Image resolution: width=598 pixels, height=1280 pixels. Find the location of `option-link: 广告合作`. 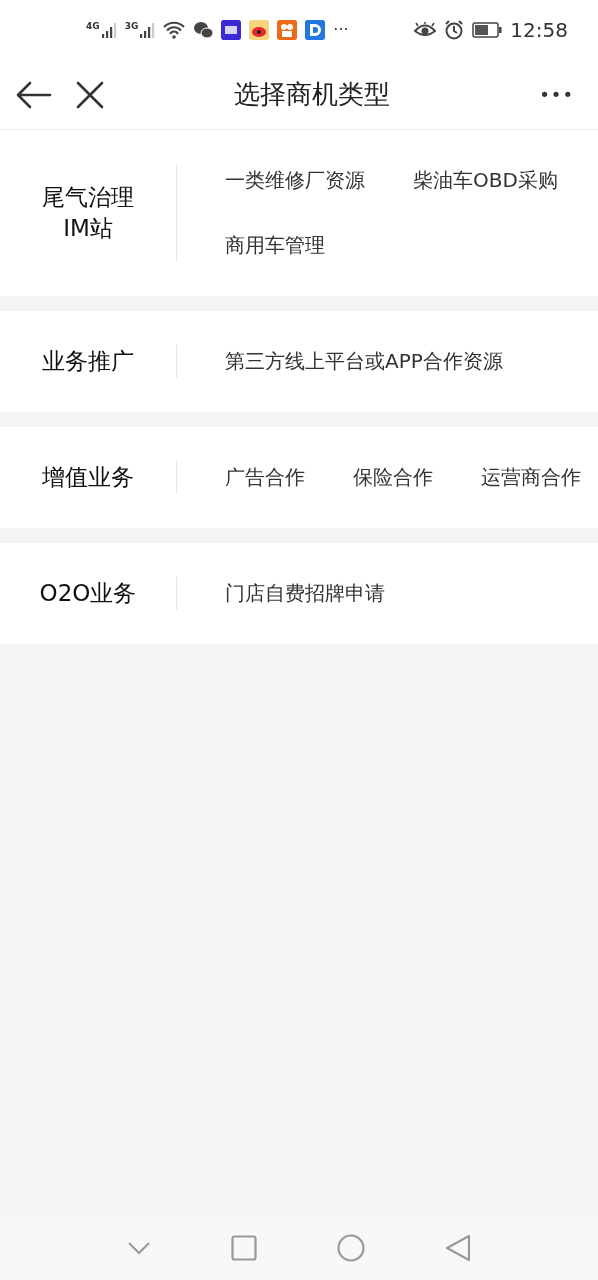

option-link: 广告合作 is located at coordinates (265, 477).